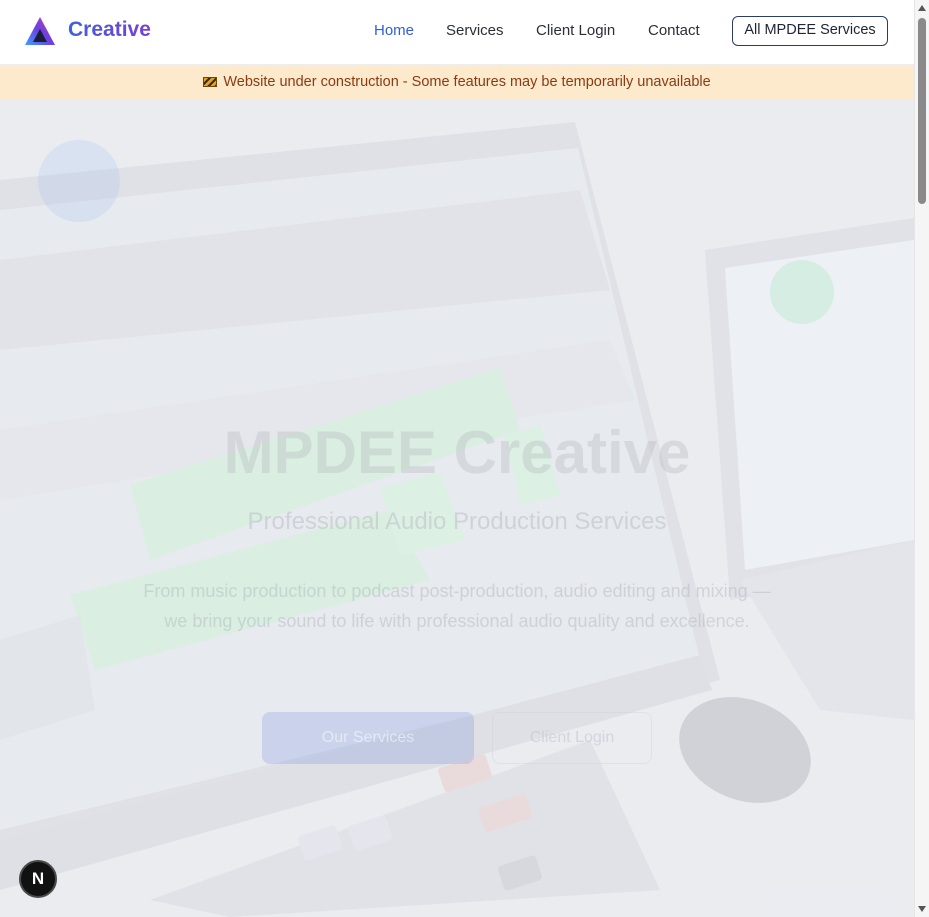 Image resolution: width=929 pixels, height=917 pixels. What do you see at coordinates (79, 181) in the screenshot?
I see `decorative-blob-blue` at bounding box center [79, 181].